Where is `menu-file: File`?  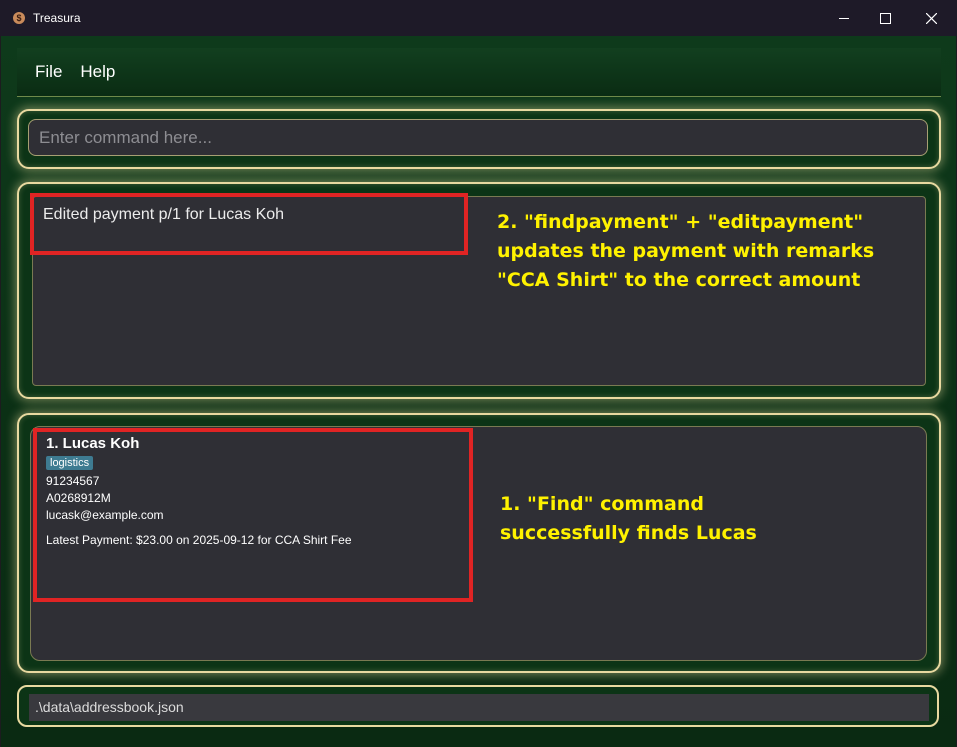 menu-file: File is located at coordinates (48, 72).